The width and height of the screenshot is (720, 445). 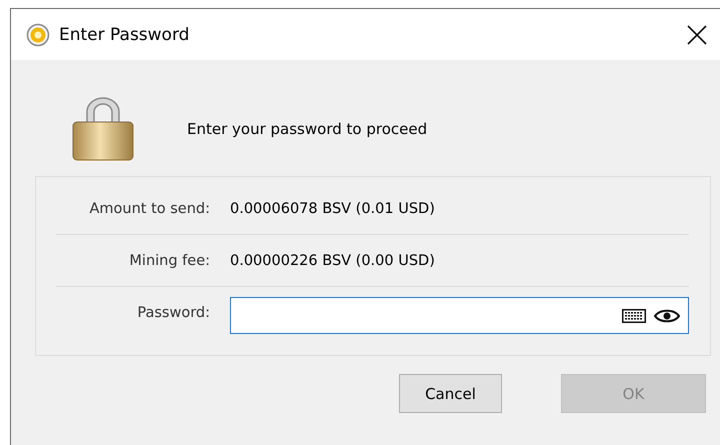 What do you see at coordinates (103, 129) in the screenshot?
I see `padlock-icon` at bounding box center [103, 129].